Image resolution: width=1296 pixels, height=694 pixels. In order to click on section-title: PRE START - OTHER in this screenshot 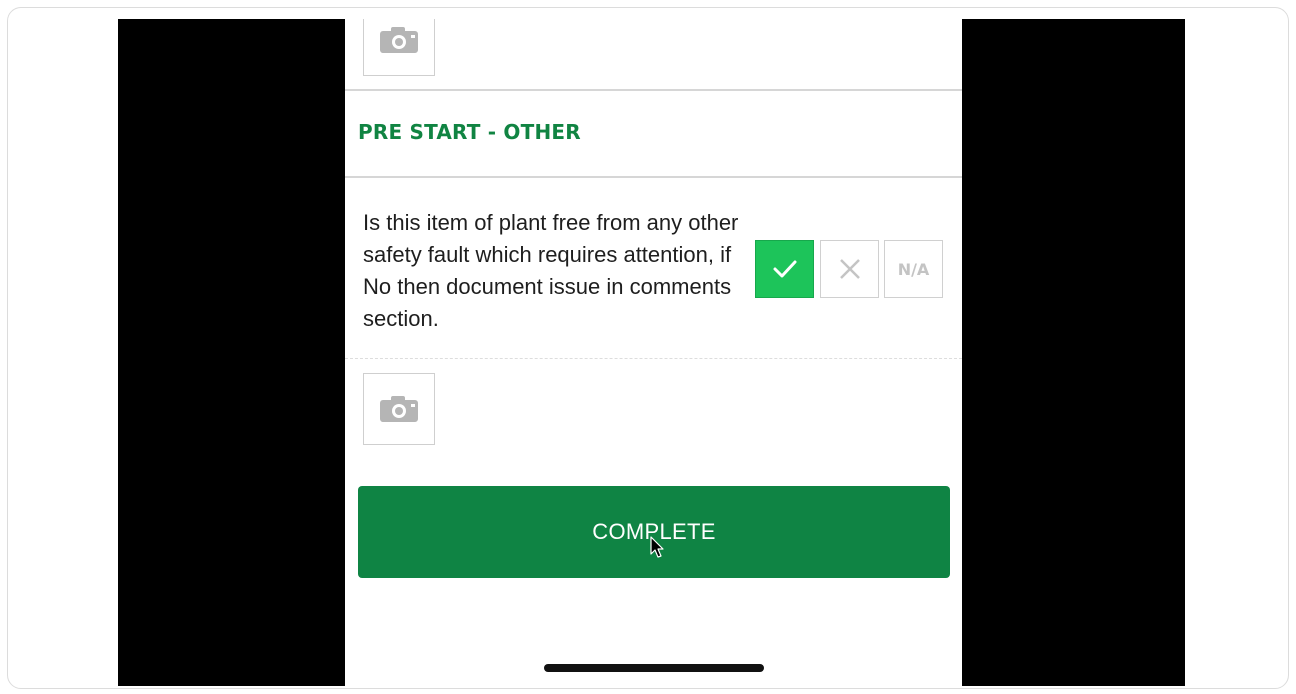, I will do `click(469, 132)`.